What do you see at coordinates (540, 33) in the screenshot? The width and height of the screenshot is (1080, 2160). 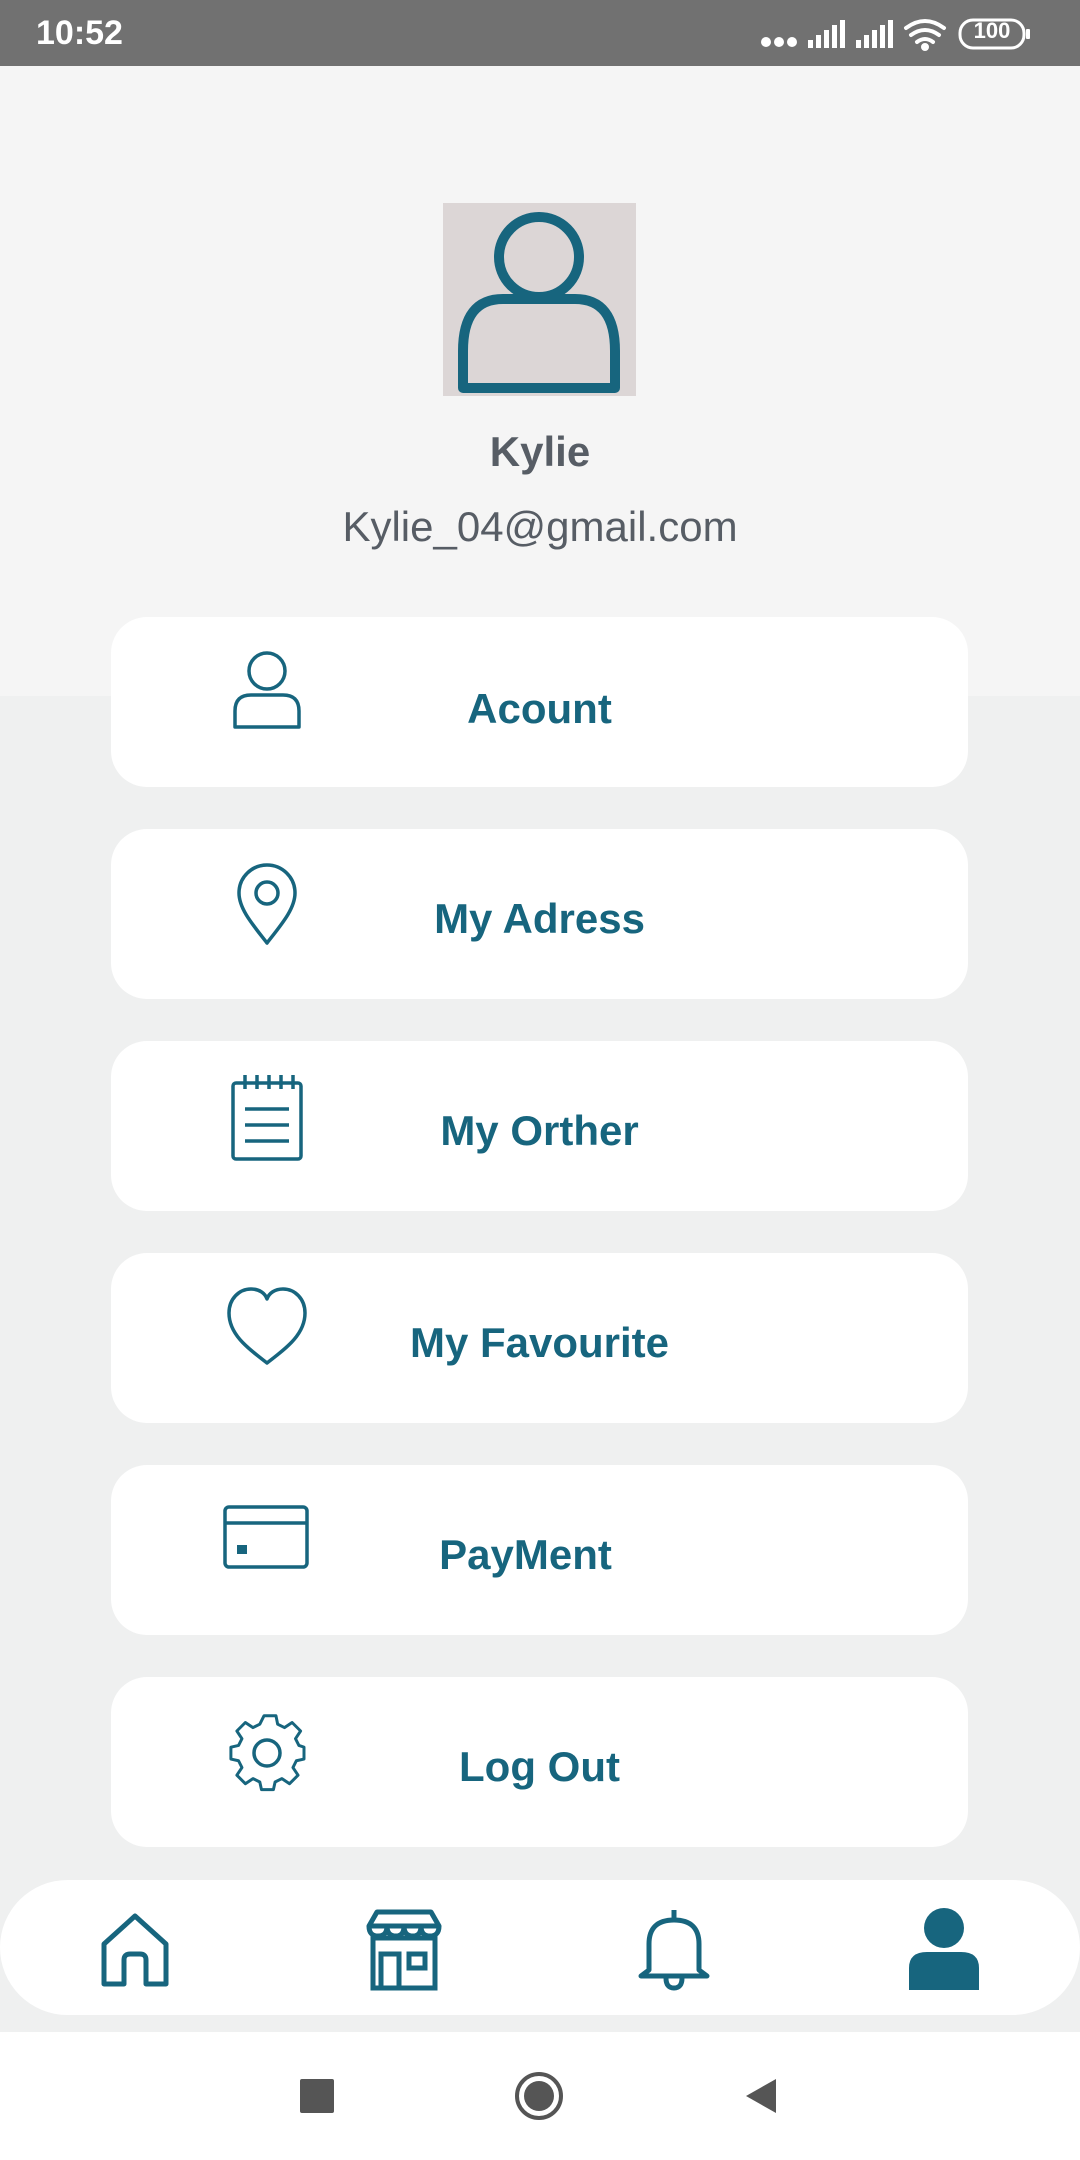 I see `status-bar: 10:52 100` at bounding box center [540, 33].